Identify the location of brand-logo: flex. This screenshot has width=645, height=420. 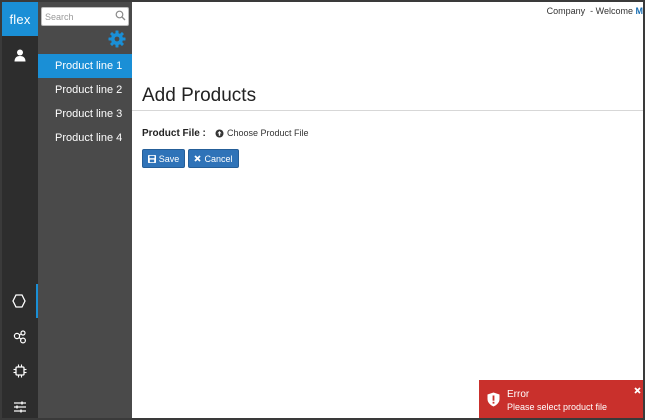
(20, 19).